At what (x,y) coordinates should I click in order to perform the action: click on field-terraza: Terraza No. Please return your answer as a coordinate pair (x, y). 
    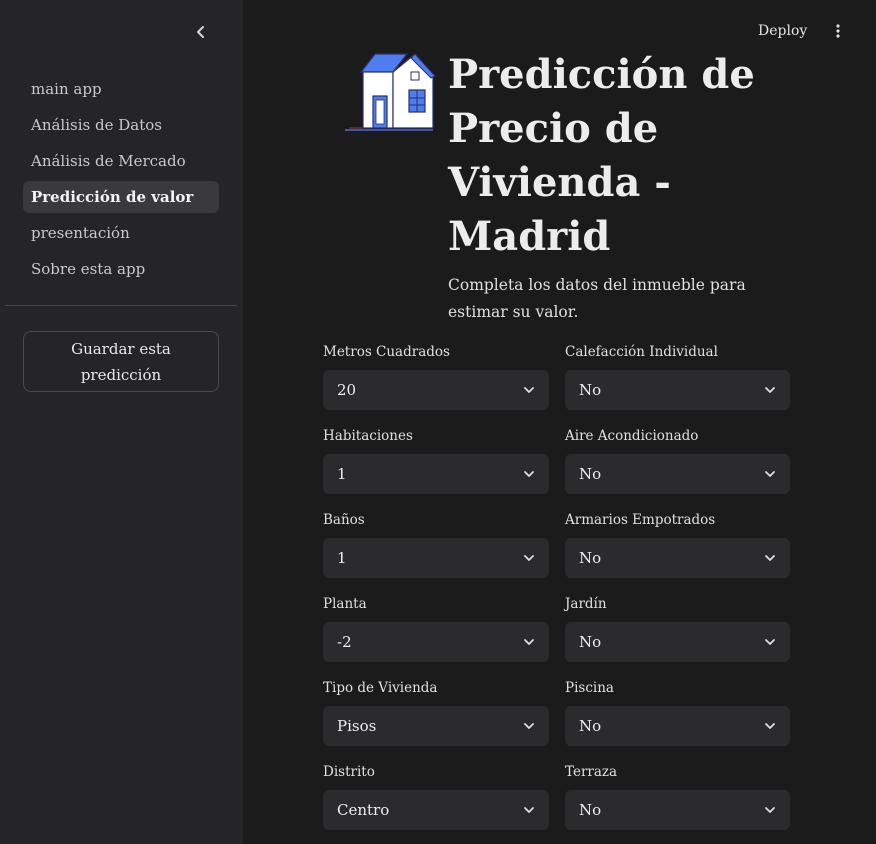
    Looking at the image, I should click on (677, 796).